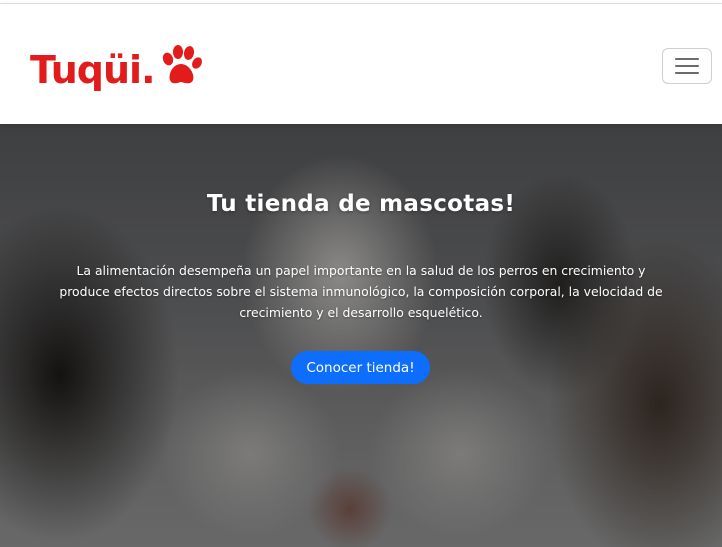 This screenshot has height=547, width=722. I want to click on hero-title: Tu tienda de mascotas!, so click(361, 204).